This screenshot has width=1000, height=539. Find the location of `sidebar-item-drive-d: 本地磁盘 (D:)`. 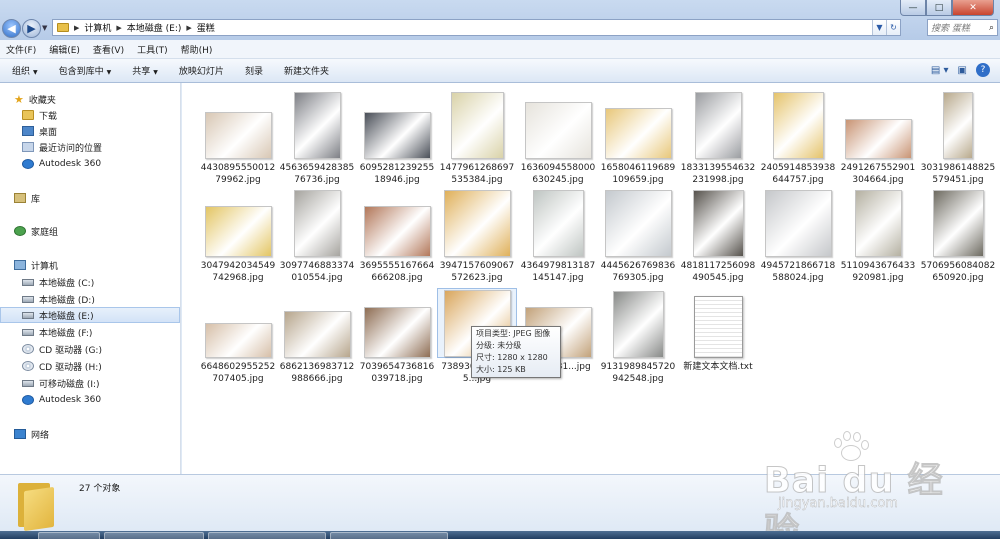

sidebar-item-drive-d: 本地磁盘 (D:) is located at coordinates (90, 299).